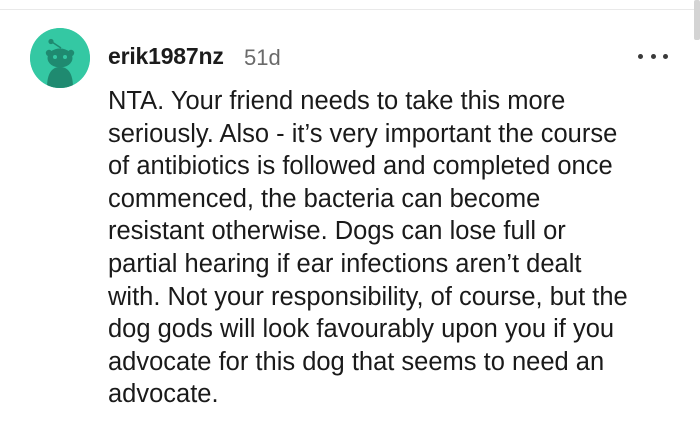  What do you see at coordinates (262, 57) in the screenshot?
I see `comment-age: 51d` at bounding box center [262, 57].